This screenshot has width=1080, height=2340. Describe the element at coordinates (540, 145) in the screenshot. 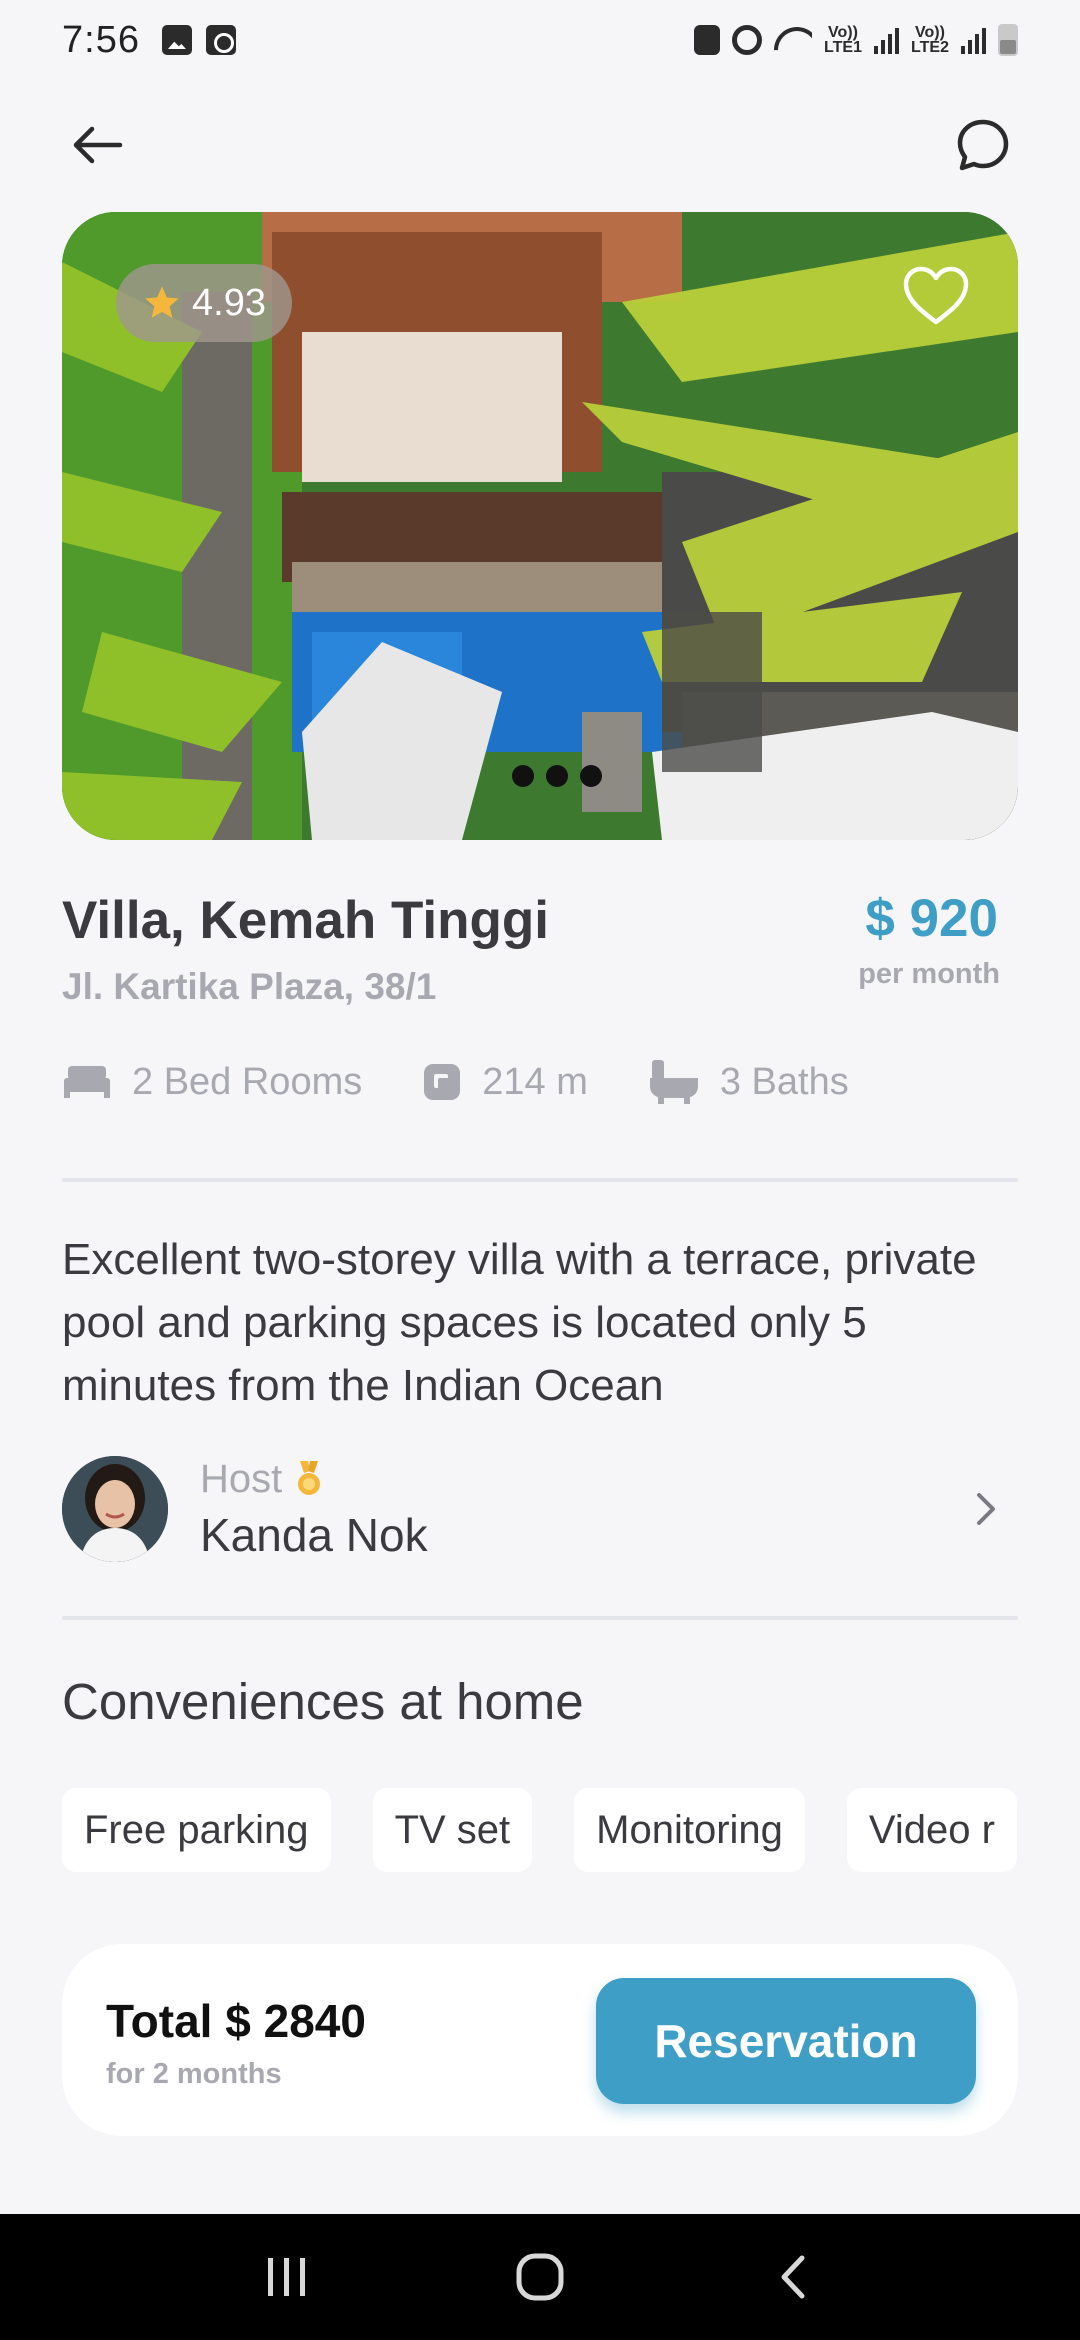

I see `top-nav` at that location.